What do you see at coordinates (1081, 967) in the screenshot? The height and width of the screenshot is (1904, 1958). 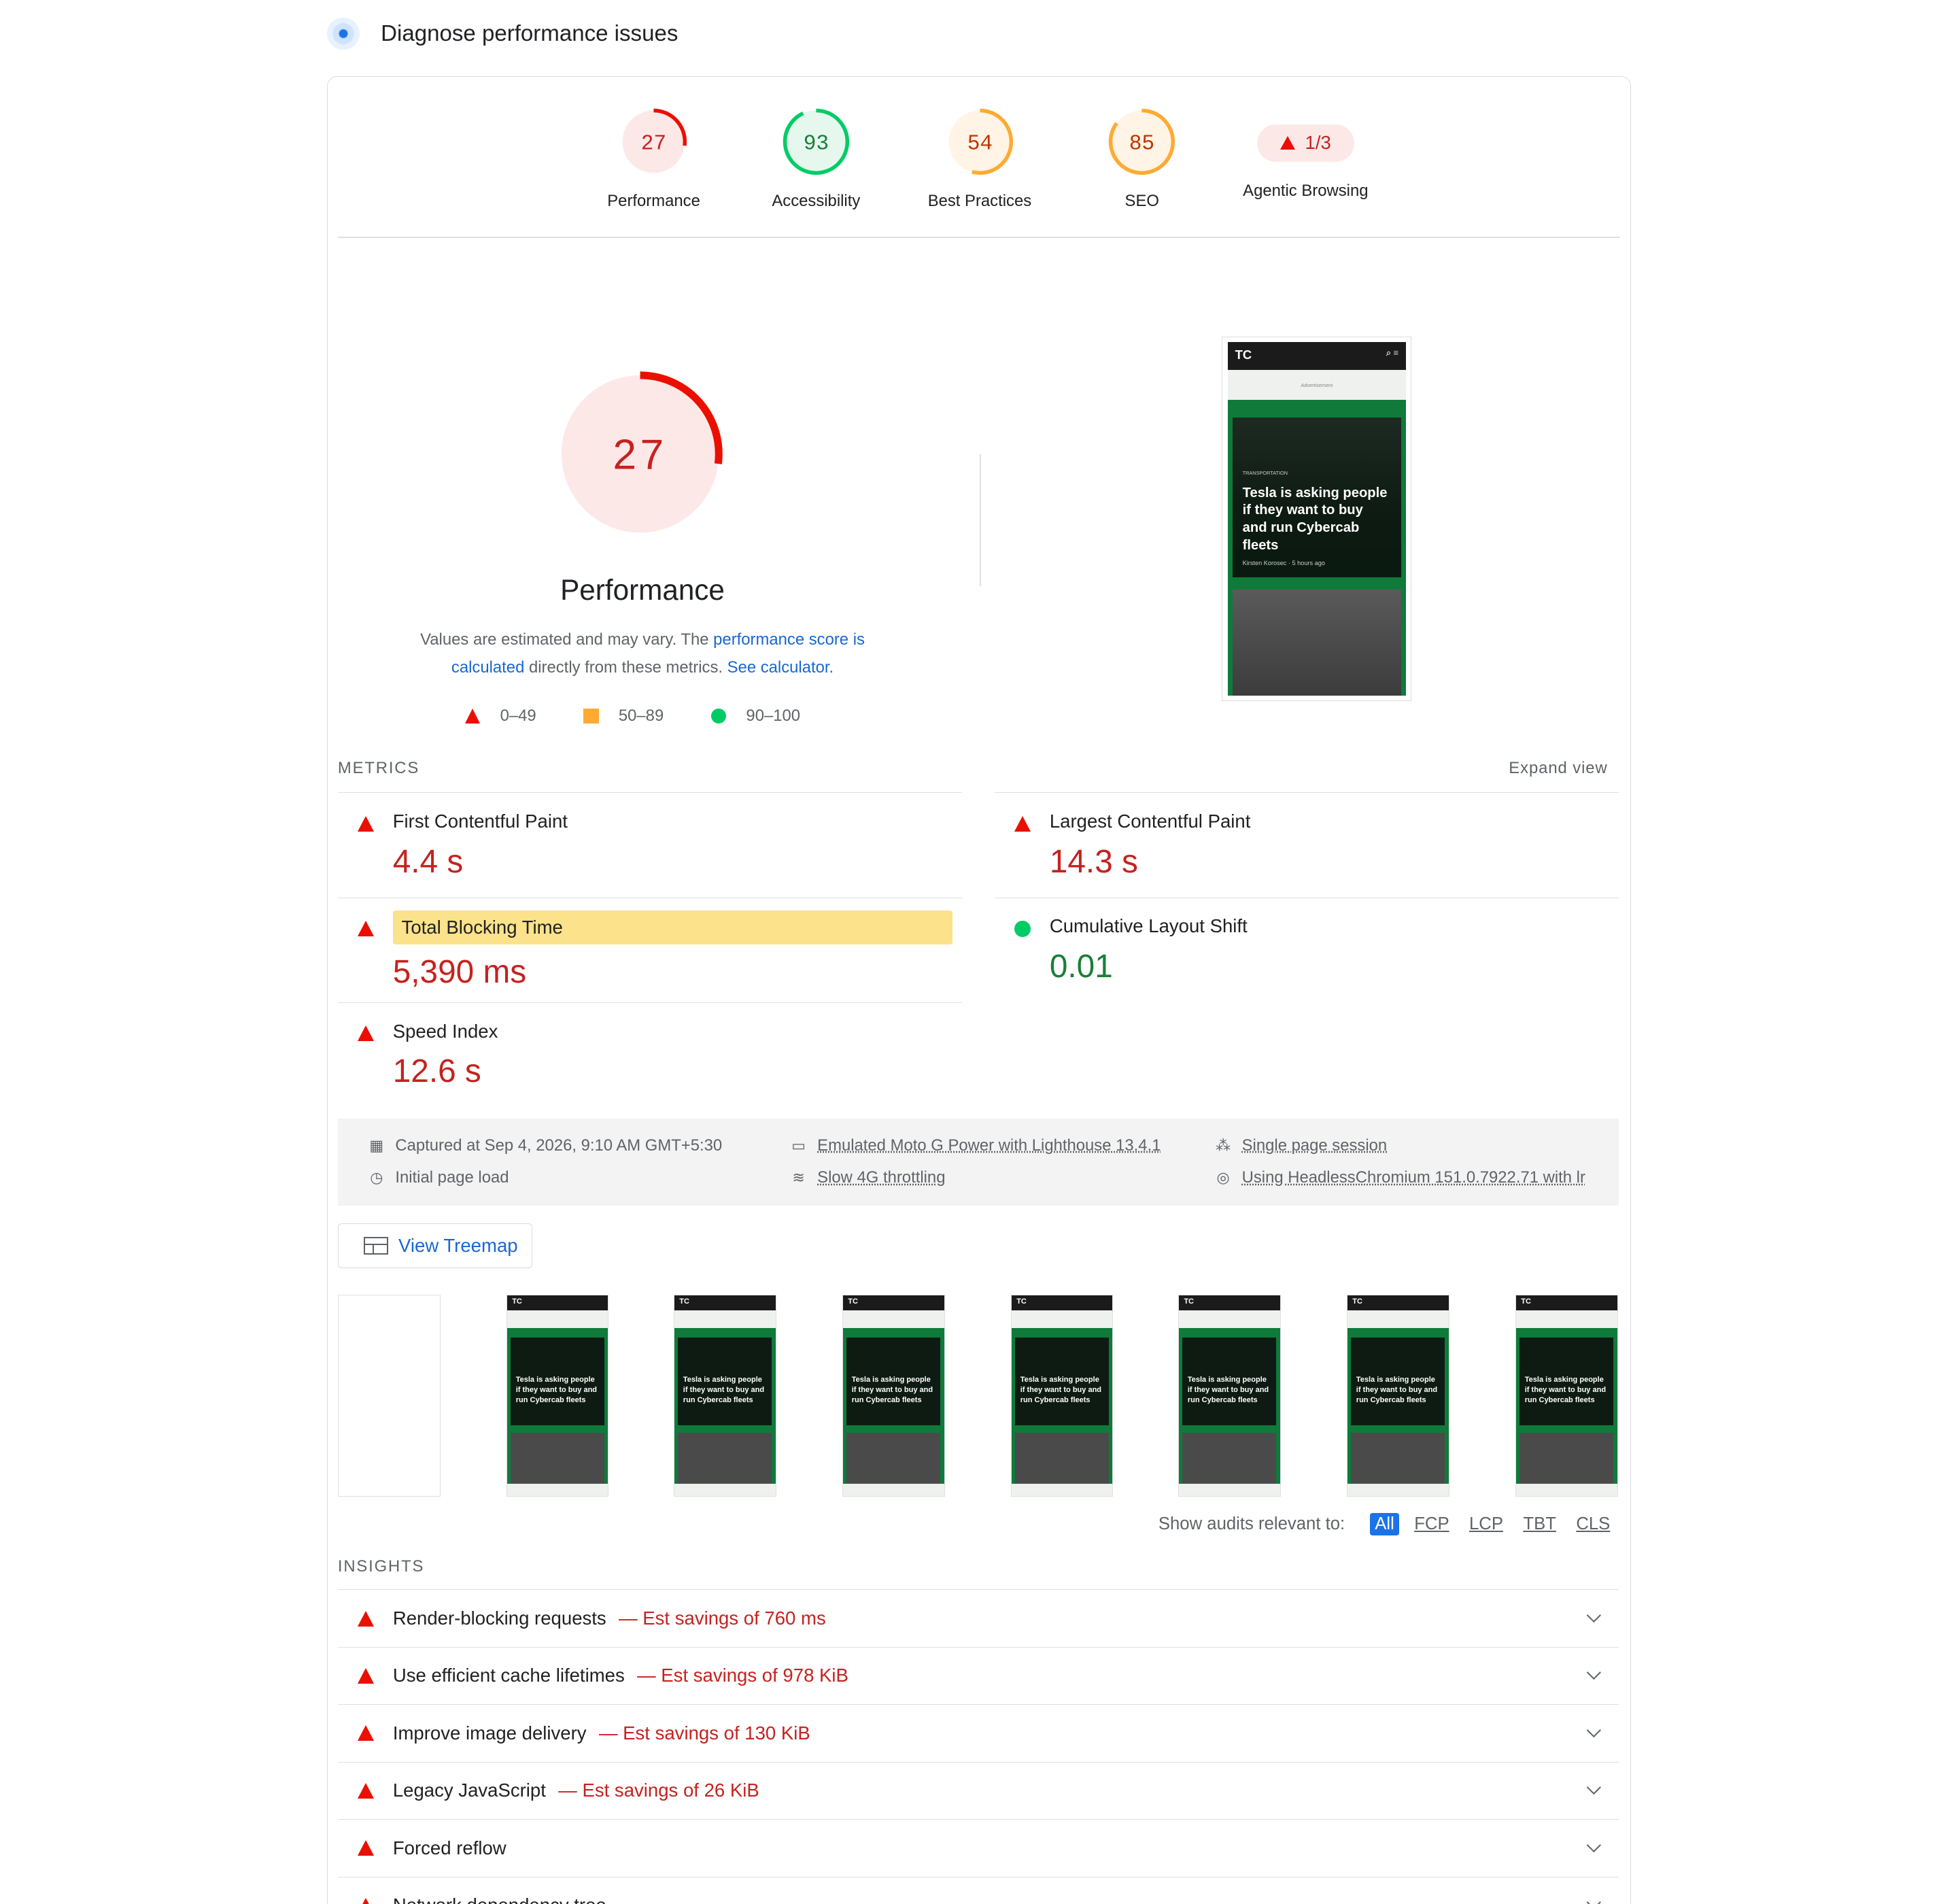 I see `metric-value: 0.01` at bounding box center [1081, 967].